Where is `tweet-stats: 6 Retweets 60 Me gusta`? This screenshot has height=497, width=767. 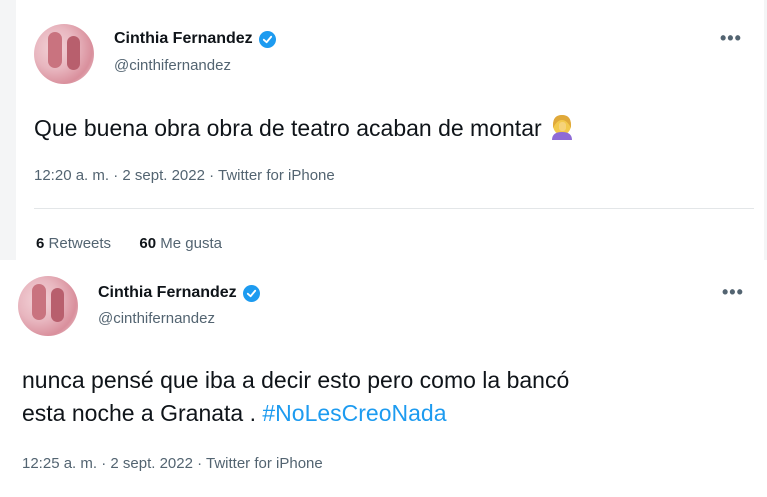
tweet-stats: 6 Retweets 60 Me gusta is located at coordinates (129, 243).